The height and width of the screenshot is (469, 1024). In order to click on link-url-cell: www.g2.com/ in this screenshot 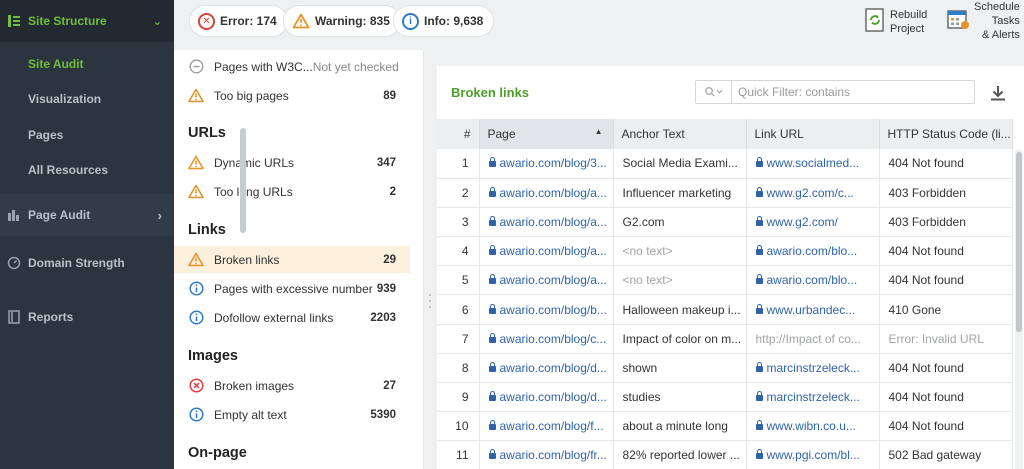, I will do `click(813, 222)`.